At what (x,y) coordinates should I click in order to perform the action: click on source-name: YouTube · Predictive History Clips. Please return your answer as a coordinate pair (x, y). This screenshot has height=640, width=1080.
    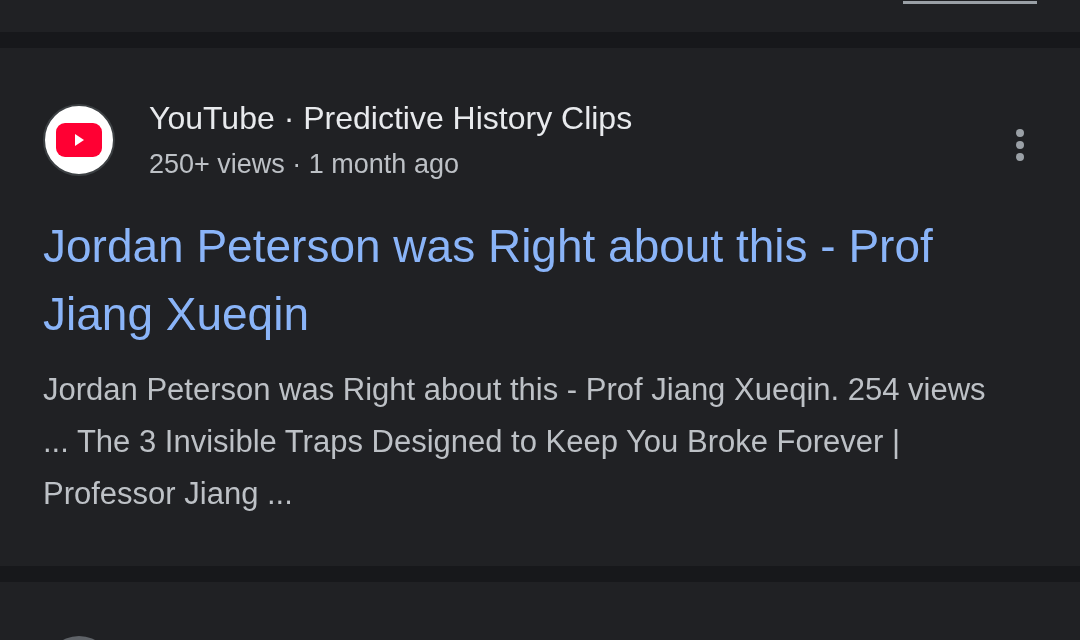
    Looking at the image, I should click on (391, 118).